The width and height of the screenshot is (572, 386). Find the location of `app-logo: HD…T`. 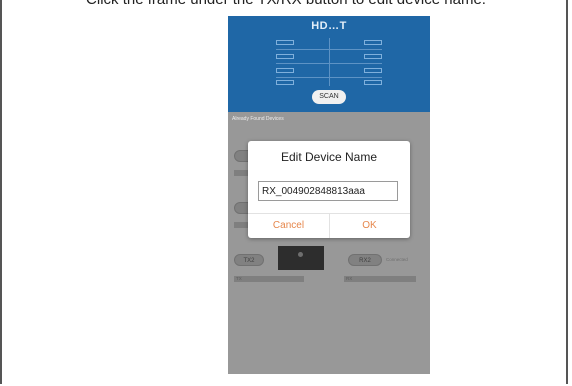

app-logo: HD…T is located at coordinates (329, 26).